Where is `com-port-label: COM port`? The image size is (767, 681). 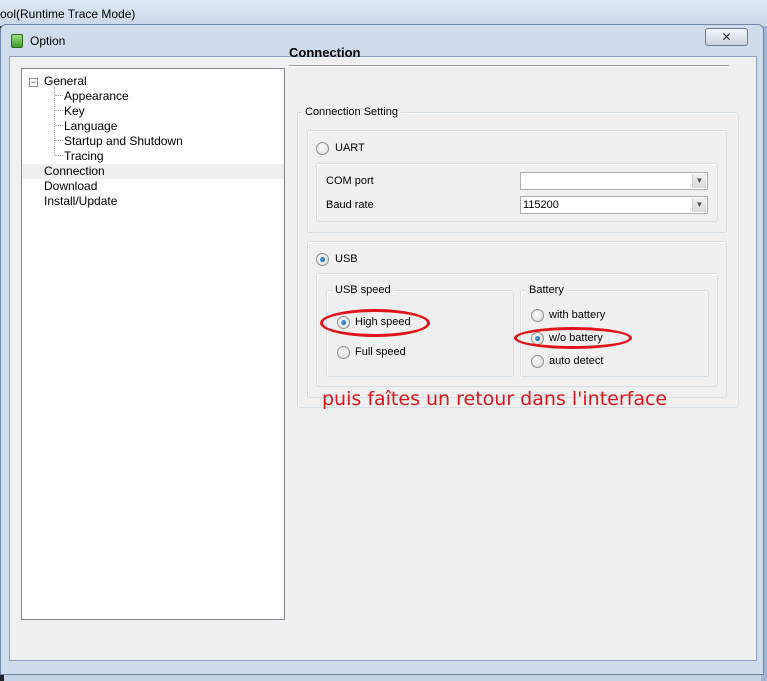 com-port-label: COM port is located at coordinates (350, 181).